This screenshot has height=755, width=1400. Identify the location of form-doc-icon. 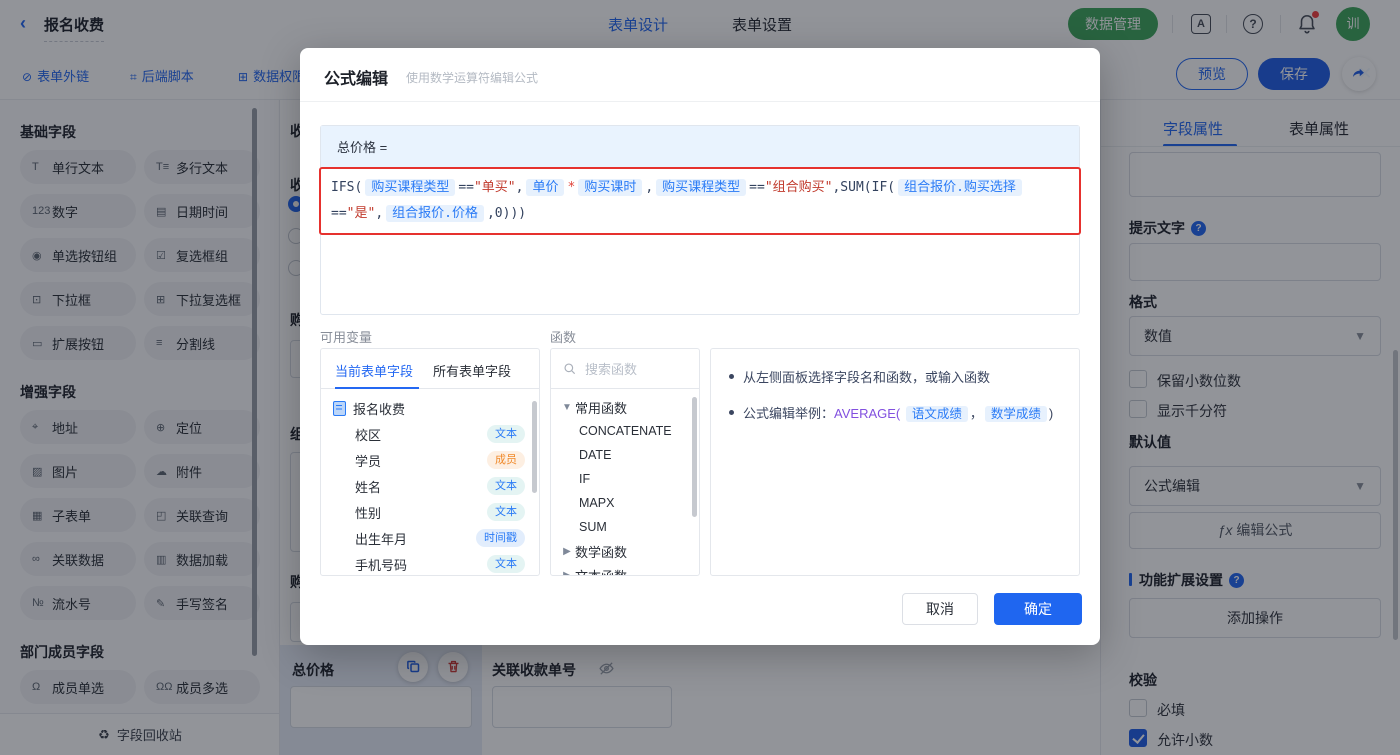
(339, 408).